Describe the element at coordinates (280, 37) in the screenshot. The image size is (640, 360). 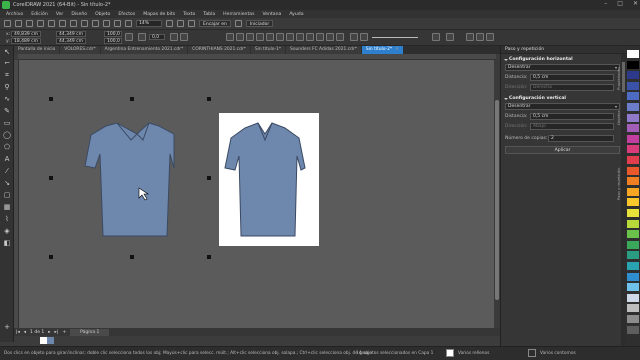
I see `back-minus-front-icon` at that location.